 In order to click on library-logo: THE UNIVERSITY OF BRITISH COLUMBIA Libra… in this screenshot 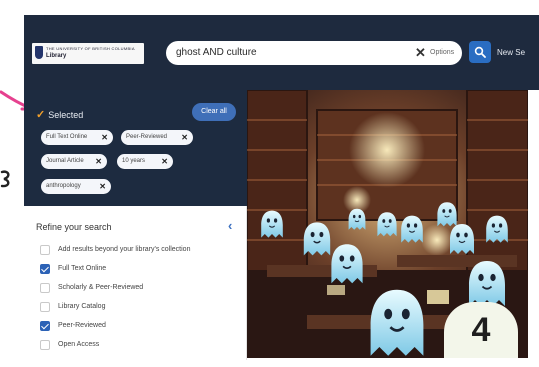, I will do `click(88, 53)`.